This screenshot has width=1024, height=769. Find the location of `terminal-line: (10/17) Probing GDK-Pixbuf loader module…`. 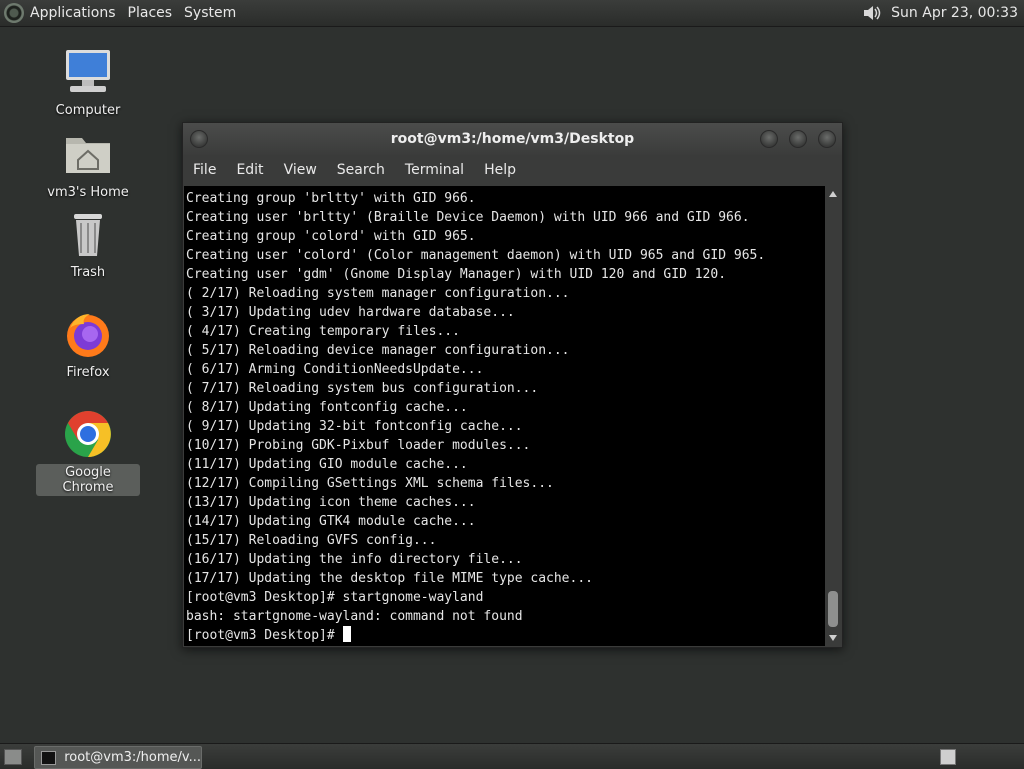

terminal-line: (10/17) Probing GDK-Pixbuf loader module… is located at coordinates (358, 445).